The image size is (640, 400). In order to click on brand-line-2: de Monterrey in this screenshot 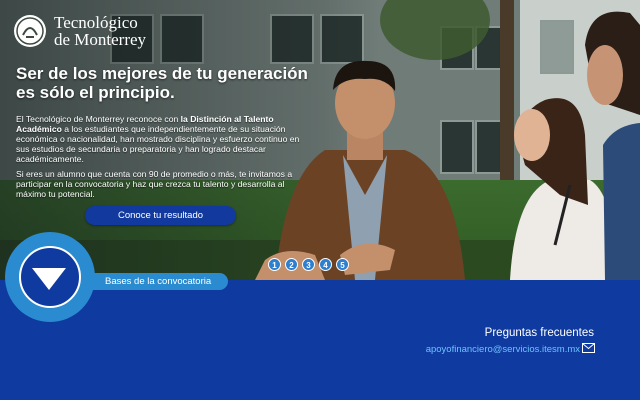, I will do `click(100, 39)`.